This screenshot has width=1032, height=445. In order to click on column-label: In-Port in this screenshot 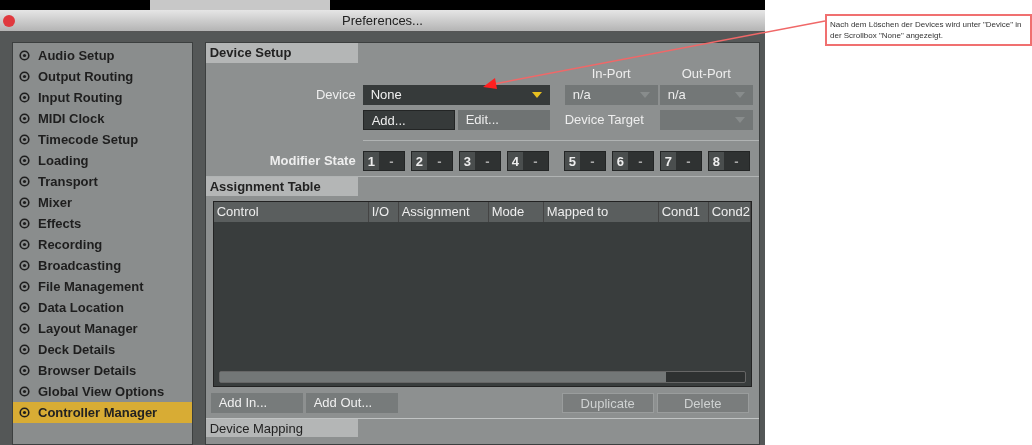, I will do `click(611, 73)`.